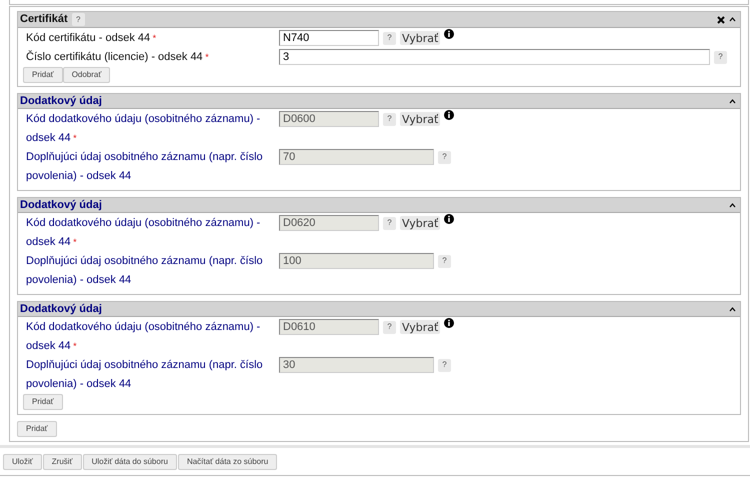  I want to click on footer-button: Zrušiť, so click(62, 462).